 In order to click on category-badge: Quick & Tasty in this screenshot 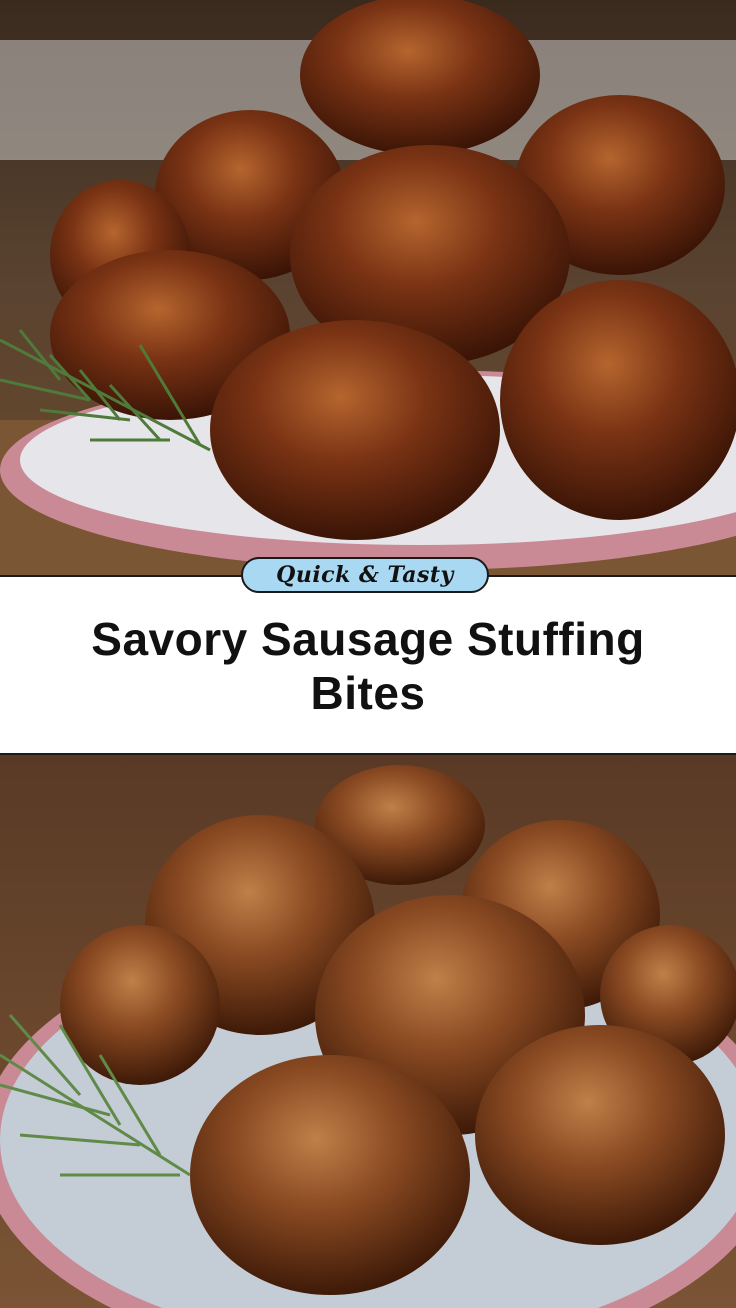, I will do `click(365, 575)`.